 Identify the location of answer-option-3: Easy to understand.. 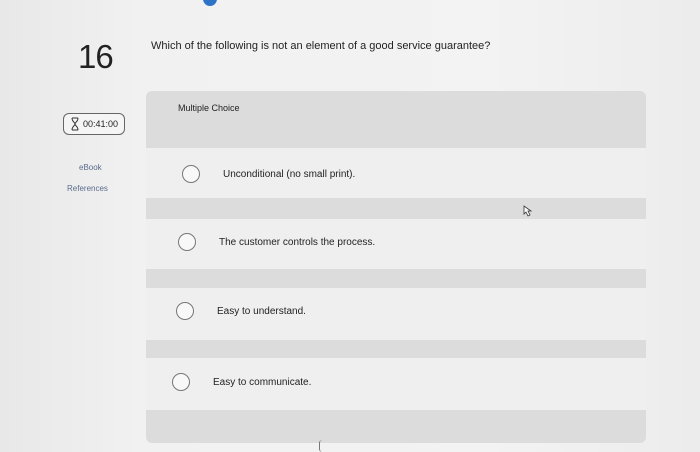
(241, 311).